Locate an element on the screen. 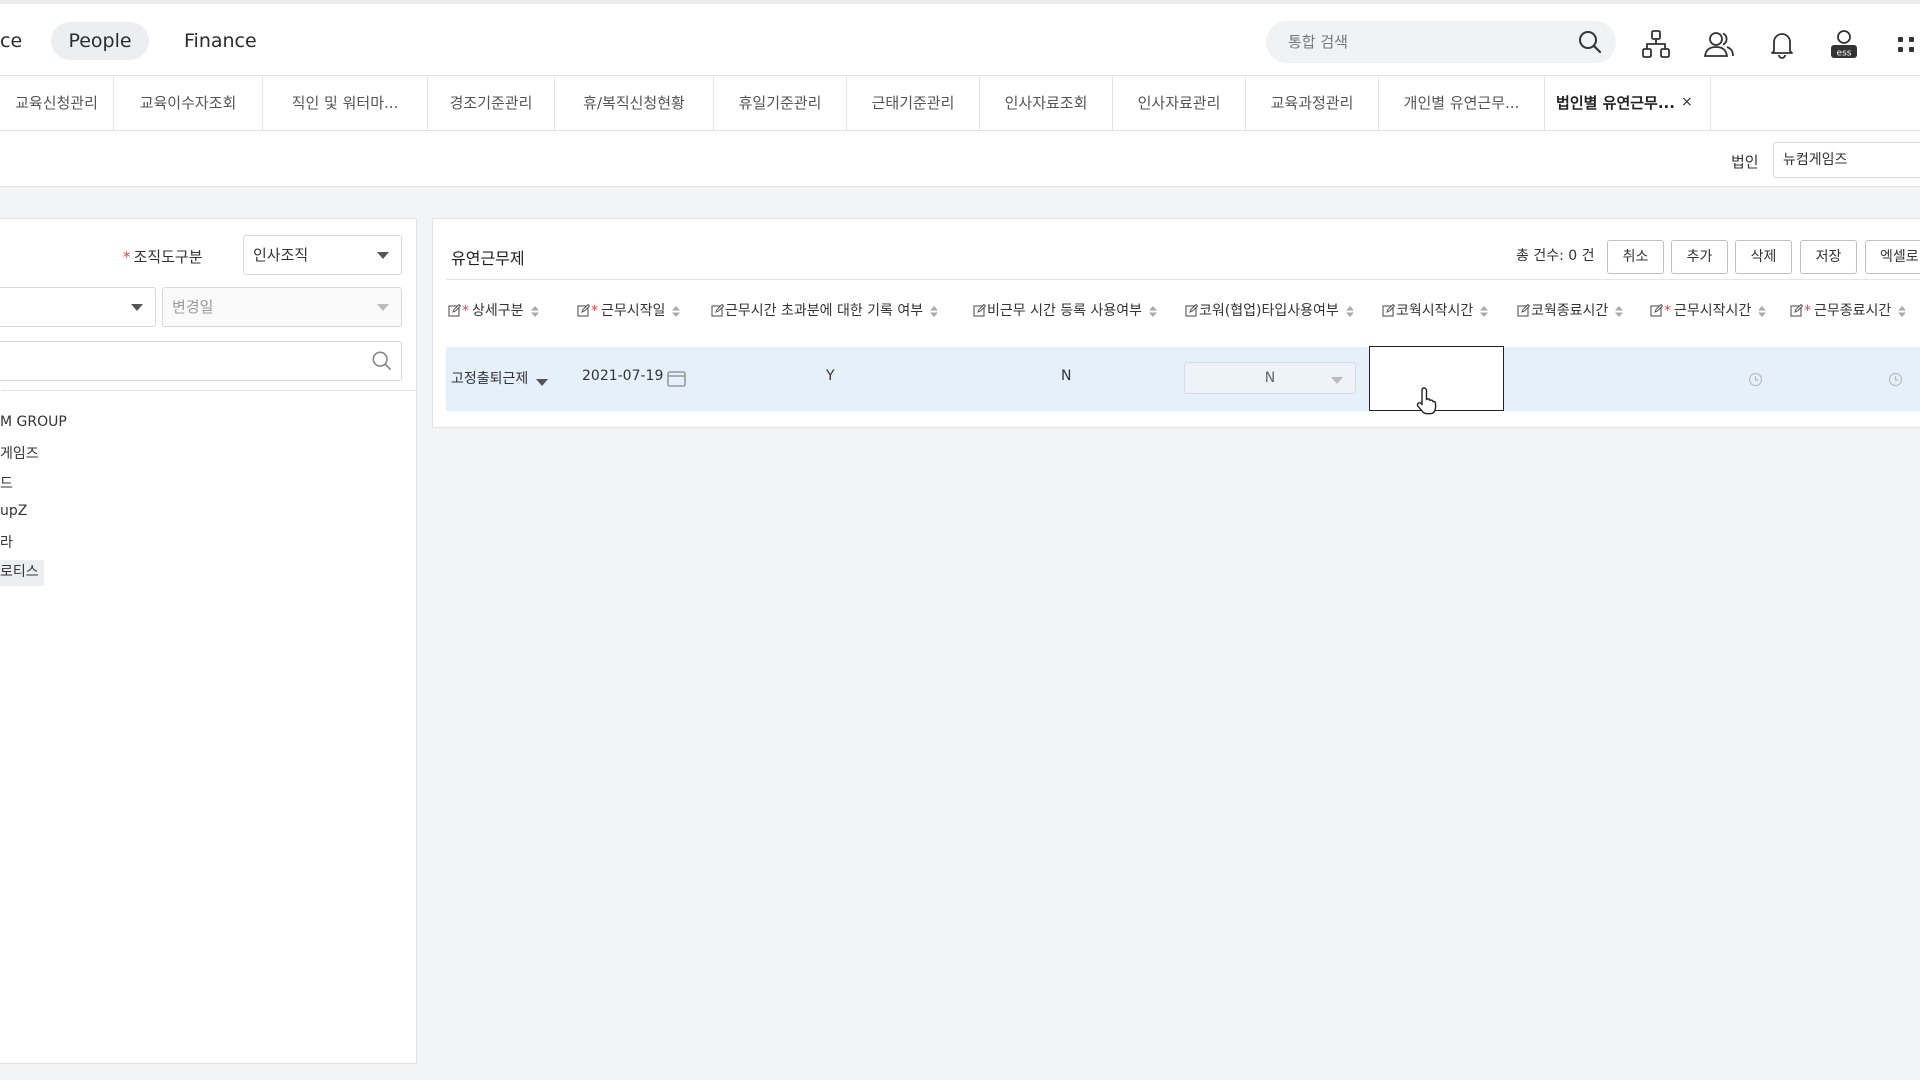  cowork-type-value: N is located at coordinates (1270, 378).